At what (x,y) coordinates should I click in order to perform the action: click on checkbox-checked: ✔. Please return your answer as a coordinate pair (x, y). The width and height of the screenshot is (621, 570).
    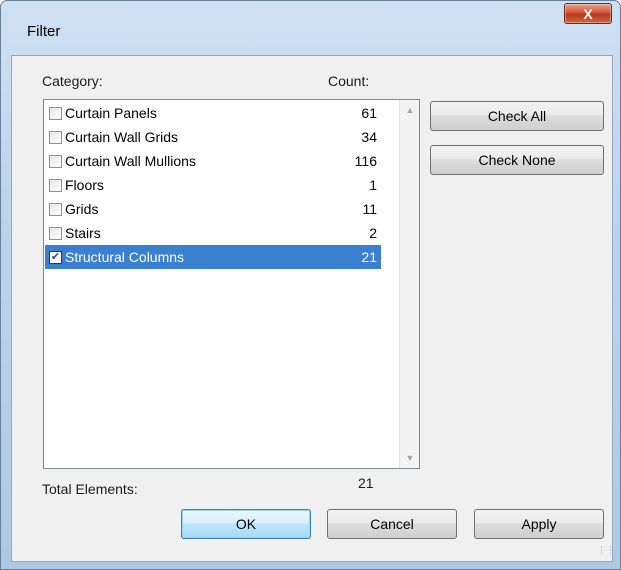
    Looking at the image, I should click on (55, 257).